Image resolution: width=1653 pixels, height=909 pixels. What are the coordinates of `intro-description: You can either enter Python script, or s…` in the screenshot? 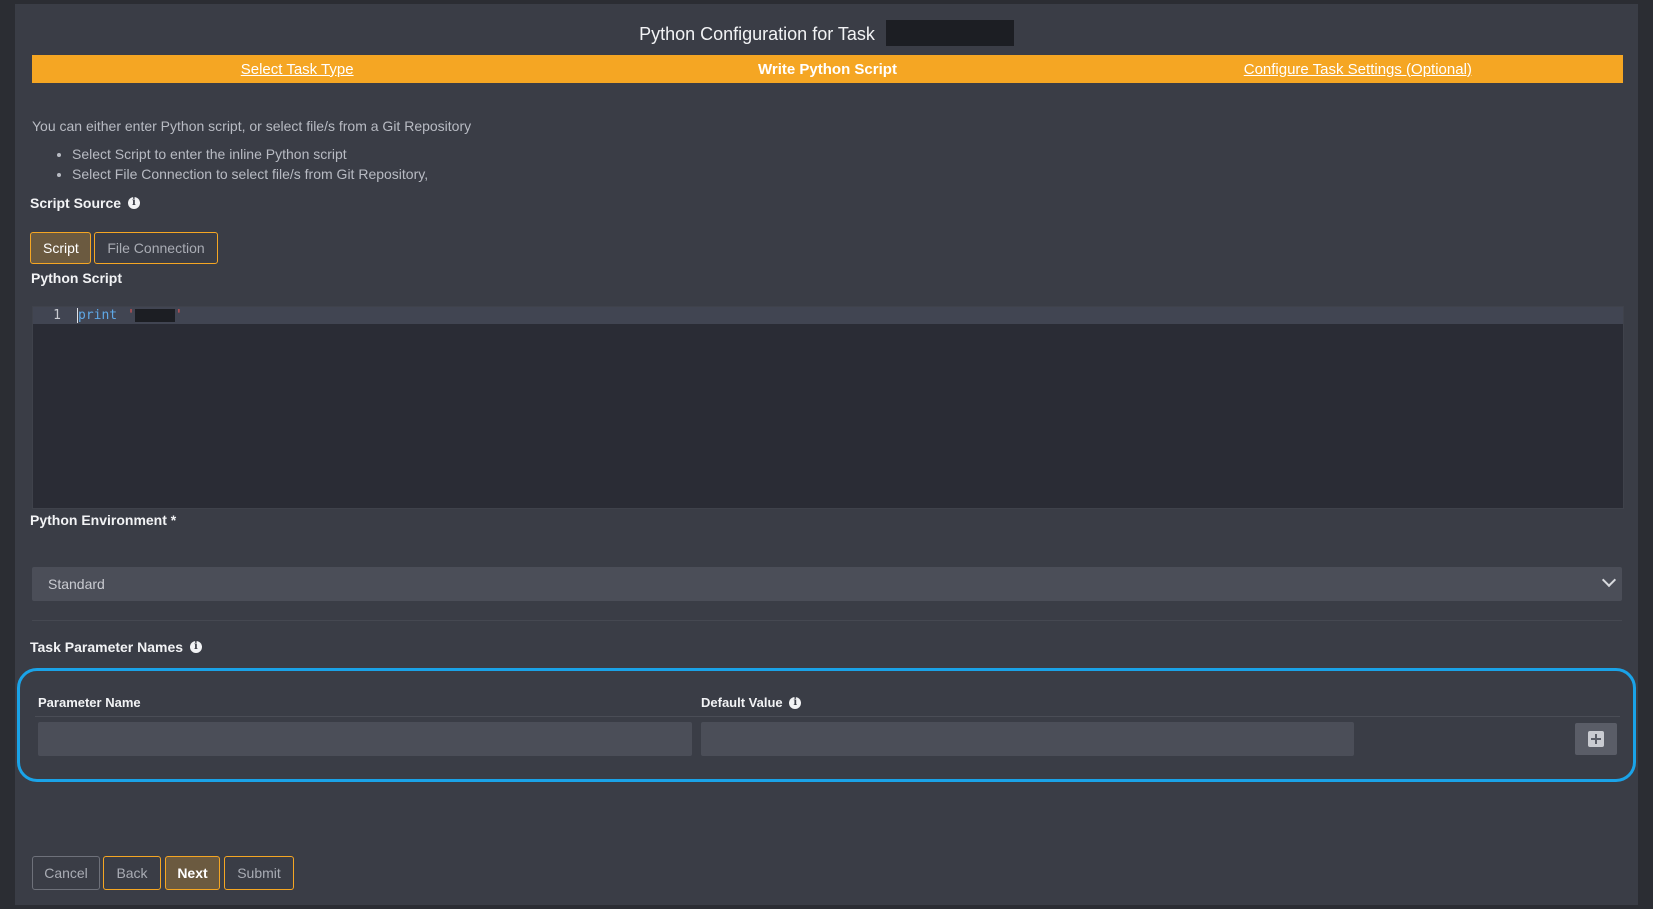 It's located at (252, 126).